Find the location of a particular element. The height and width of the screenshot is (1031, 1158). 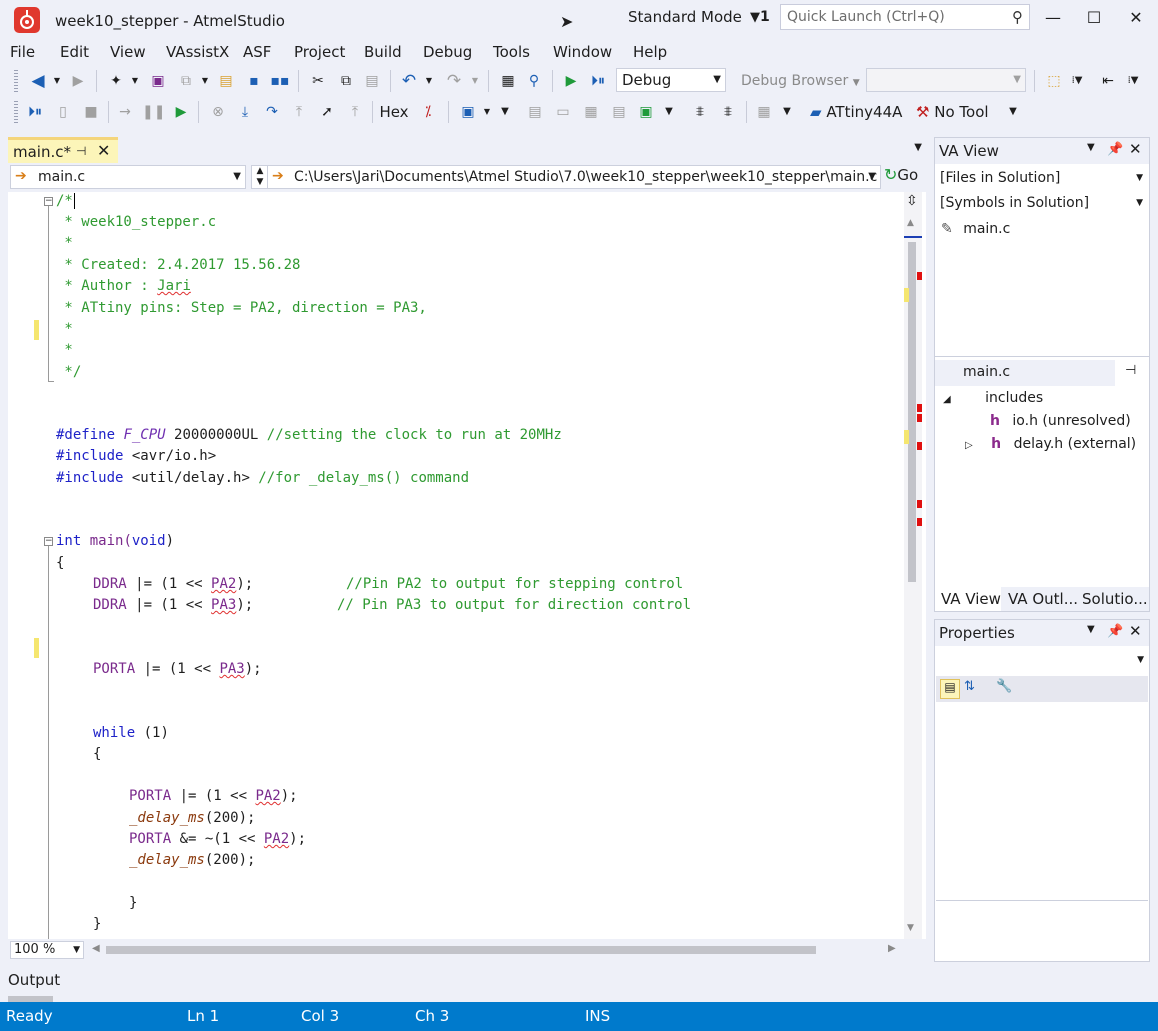

undo-dropdown-icon: ▼ is located at coordinates (429, 81).